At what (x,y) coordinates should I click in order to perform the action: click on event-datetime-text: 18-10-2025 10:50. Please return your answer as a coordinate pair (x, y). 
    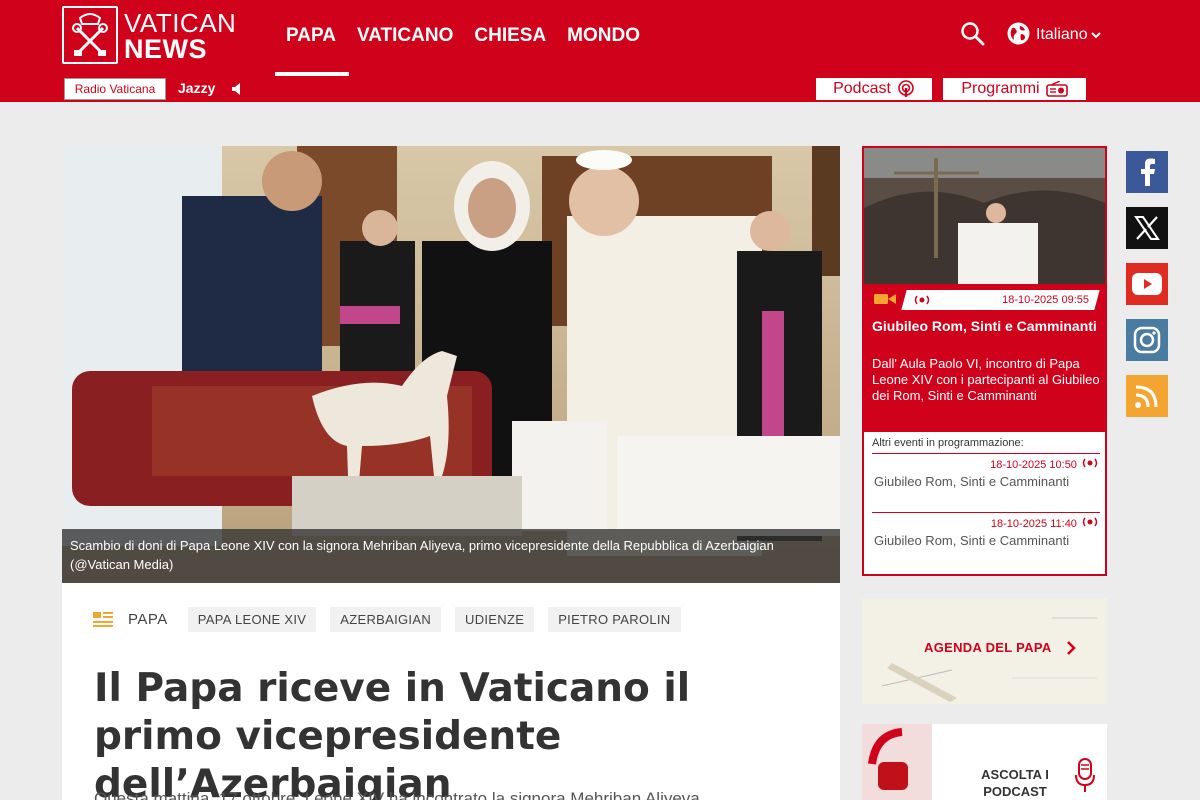
    Looking at the image, I should click on (1033, 465).